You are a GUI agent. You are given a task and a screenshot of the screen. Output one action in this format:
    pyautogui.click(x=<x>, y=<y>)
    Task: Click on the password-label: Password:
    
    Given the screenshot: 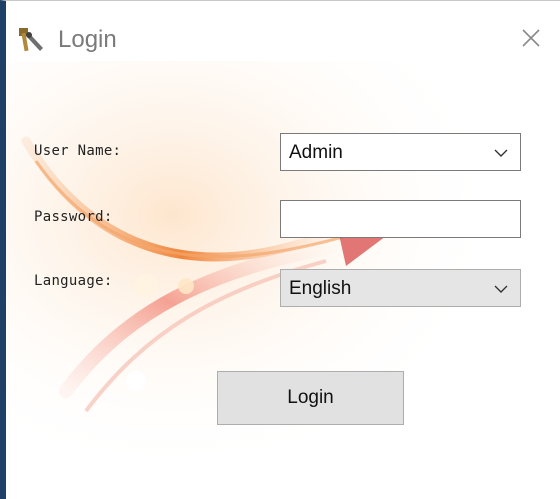 What is the action you would take?
    pyautogui.click(x=73, y=217)
    